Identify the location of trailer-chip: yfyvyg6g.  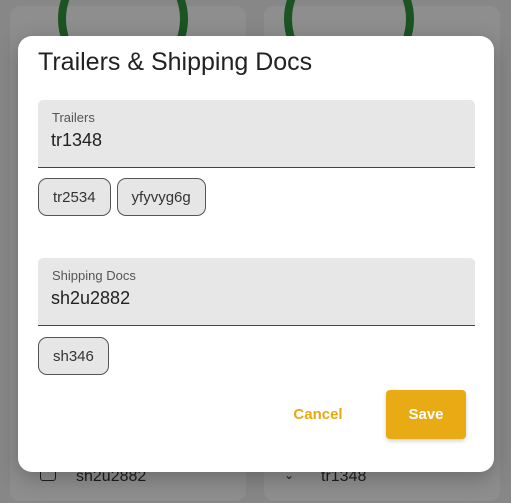
(161, 197).